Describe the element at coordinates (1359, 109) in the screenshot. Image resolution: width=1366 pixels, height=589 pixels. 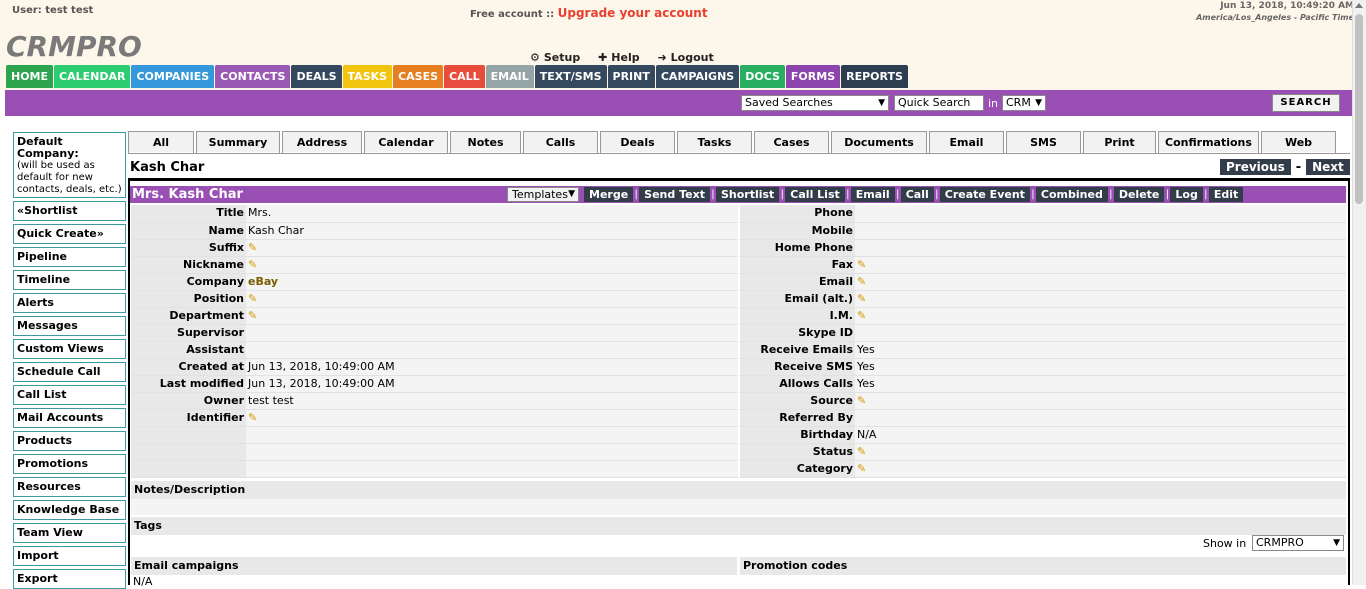
I see `scrollbar-thumb` at that location.